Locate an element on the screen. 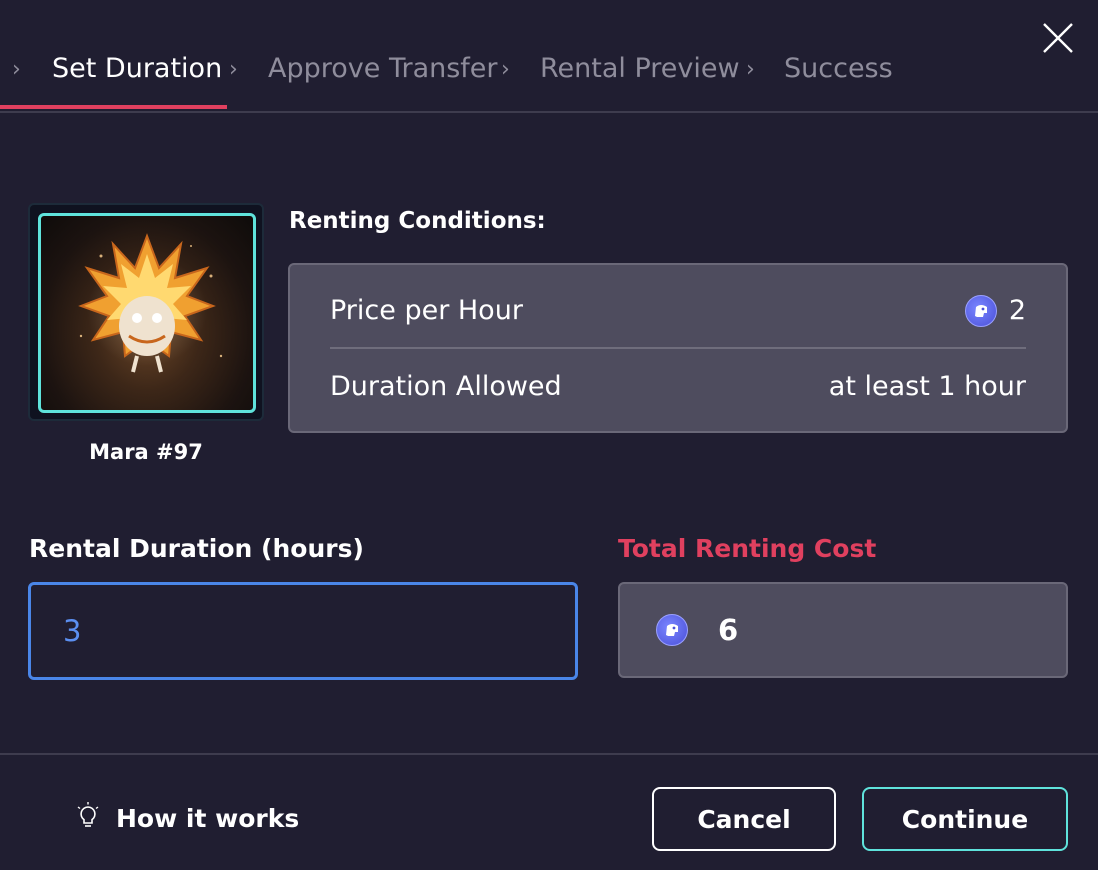 The height and width of the screenshot is (870, 1098). rental-duration-input is located at coordinates (303, 631).